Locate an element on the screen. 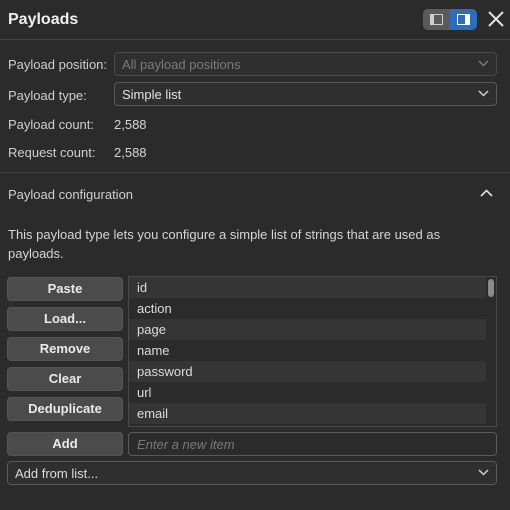 The width and height of the screenshot is (510, 510). close-icon is located at coordinates (496, 19).